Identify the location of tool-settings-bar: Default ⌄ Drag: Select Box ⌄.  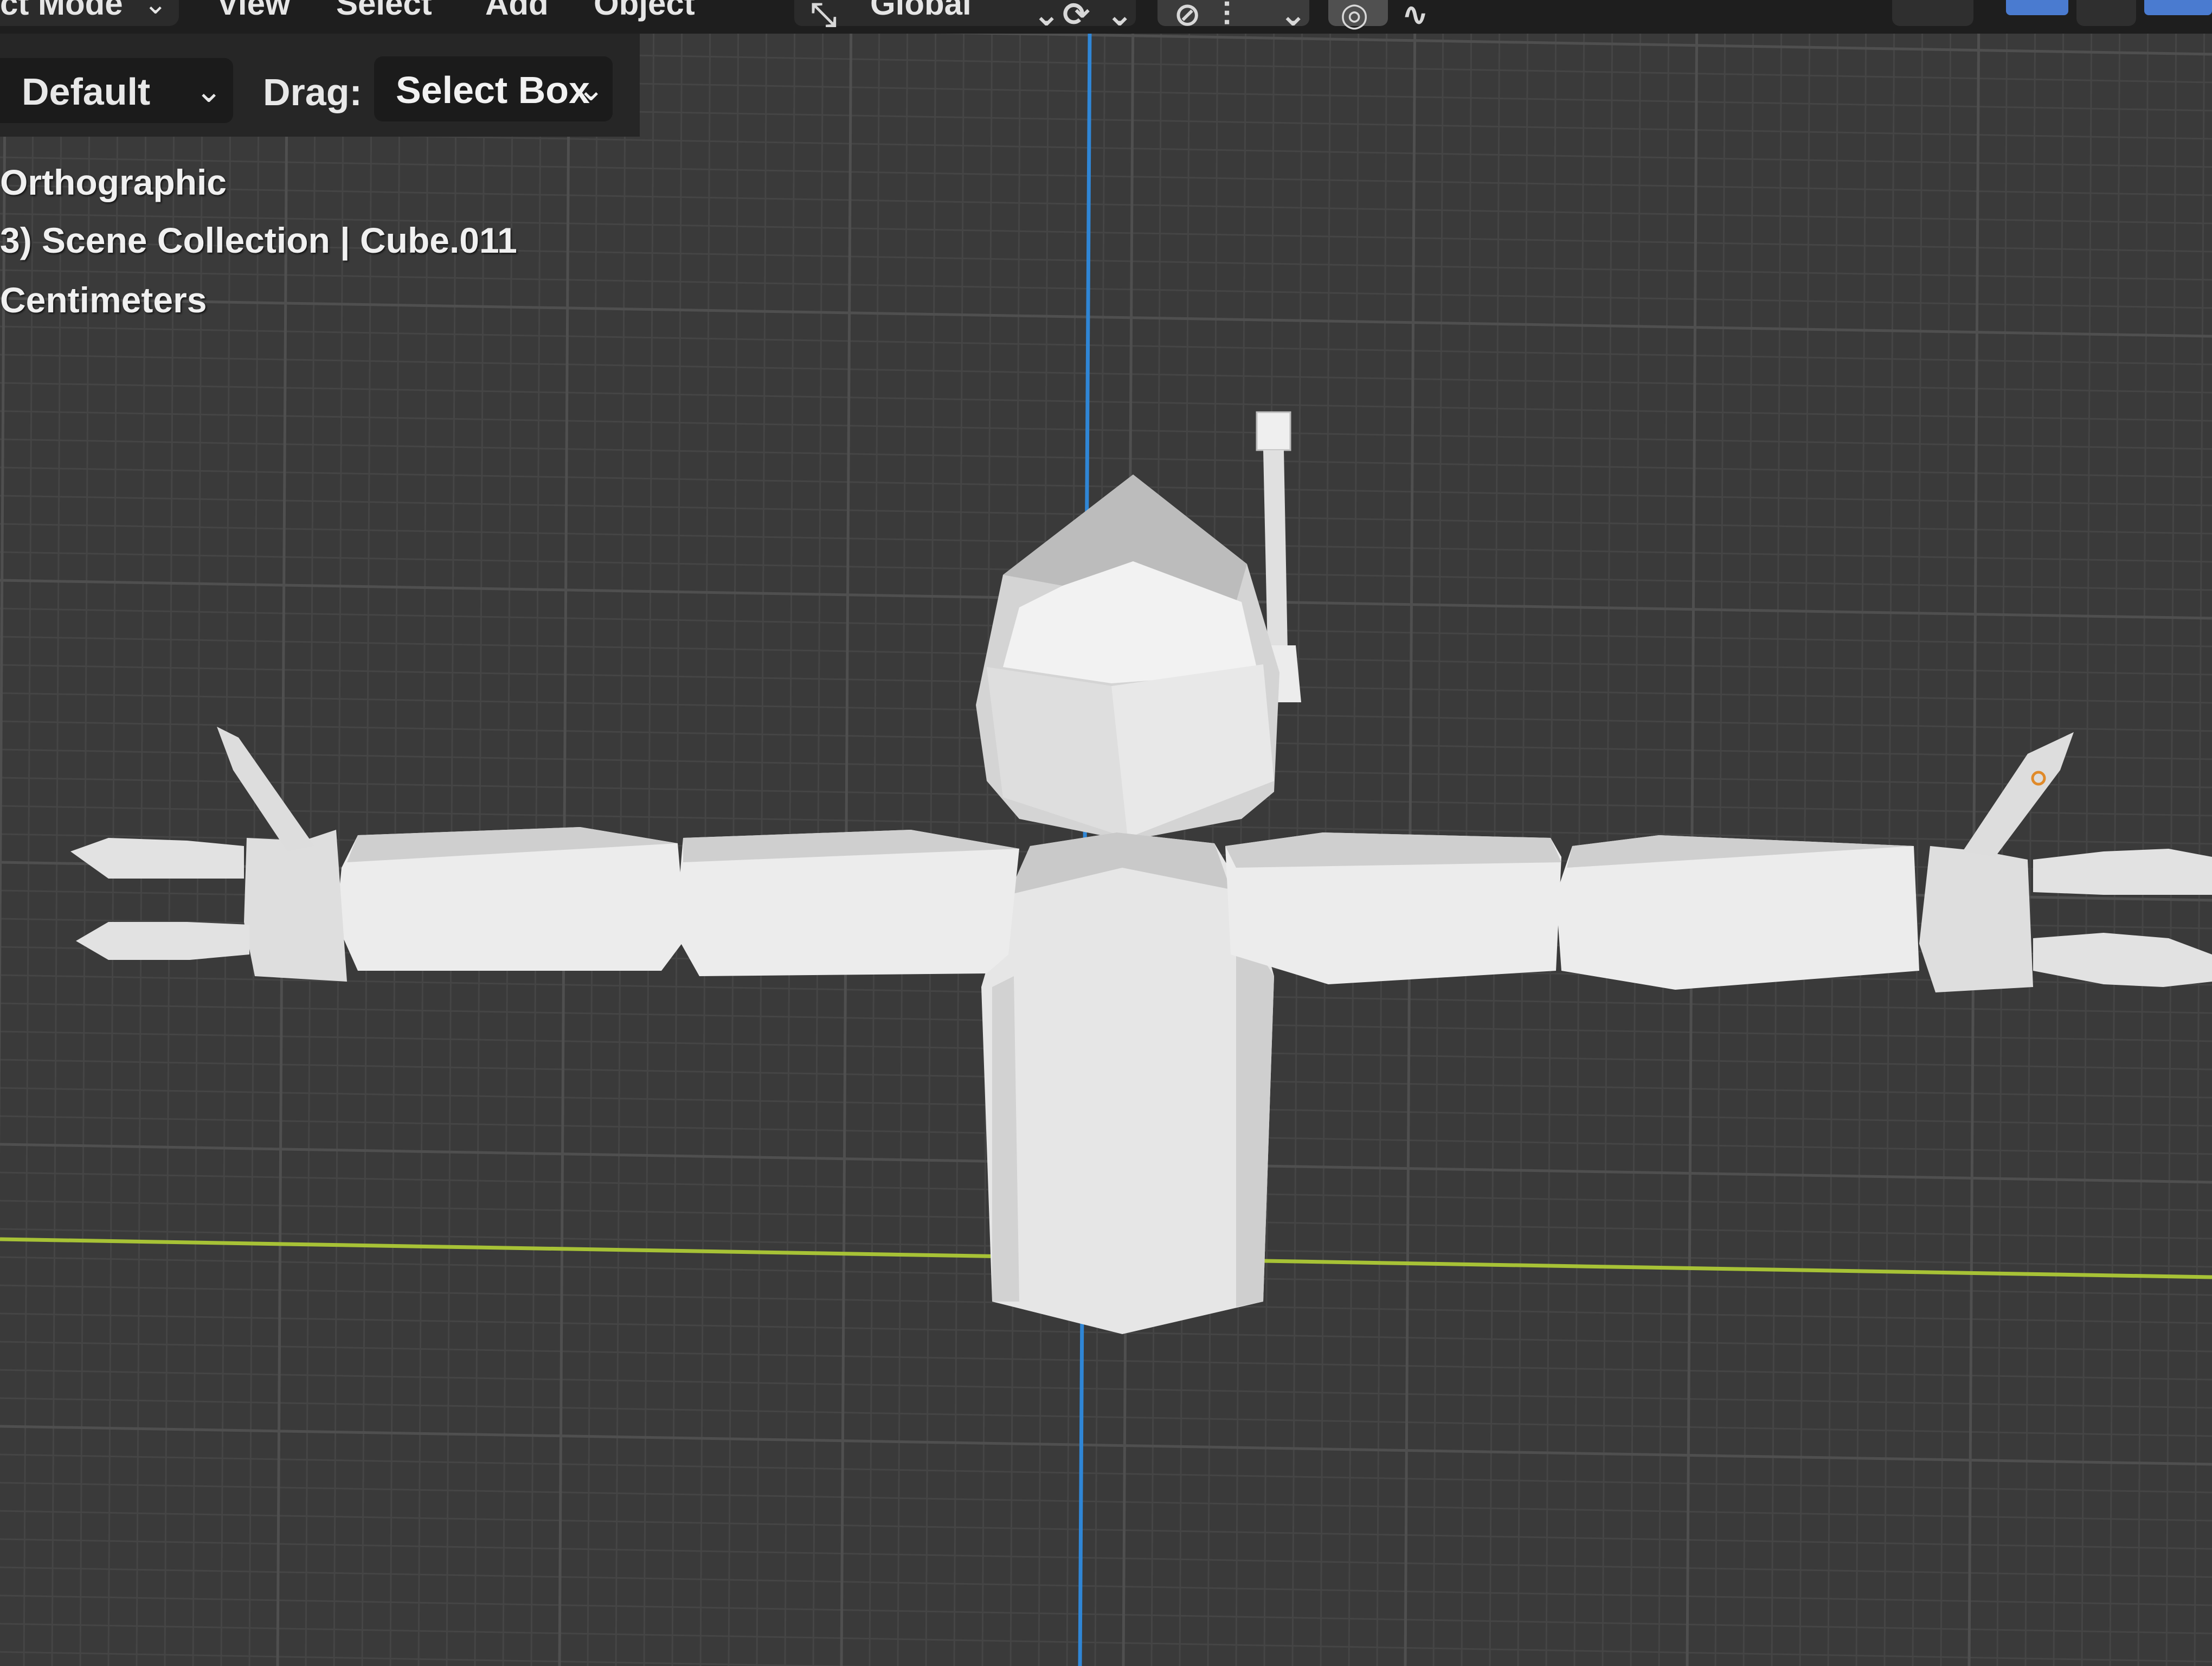
(320, 85).